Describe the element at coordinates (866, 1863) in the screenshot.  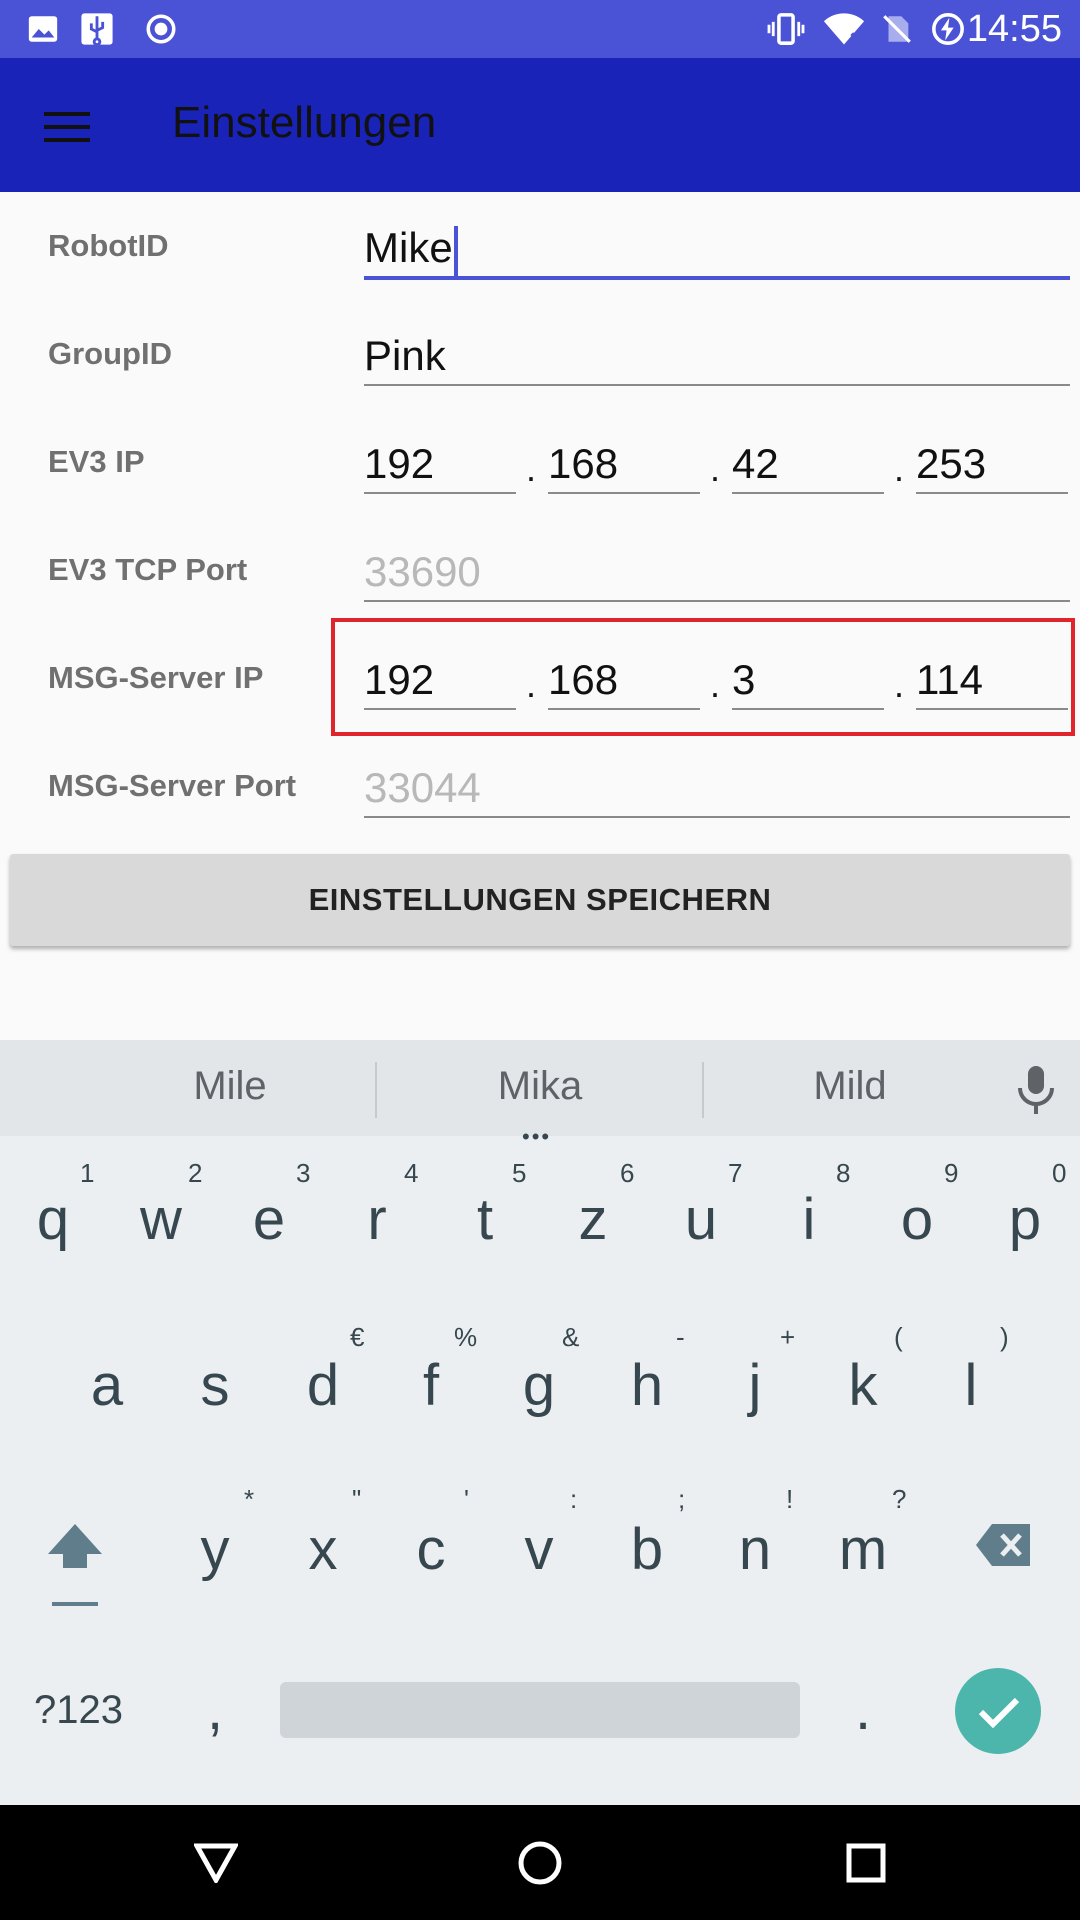
I see `recents-icon` at that location.